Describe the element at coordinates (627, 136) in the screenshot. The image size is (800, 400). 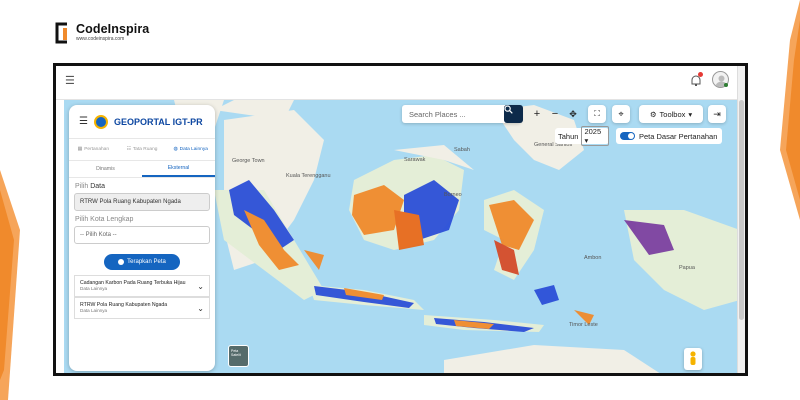
I see `basemap-toggle` at that location.